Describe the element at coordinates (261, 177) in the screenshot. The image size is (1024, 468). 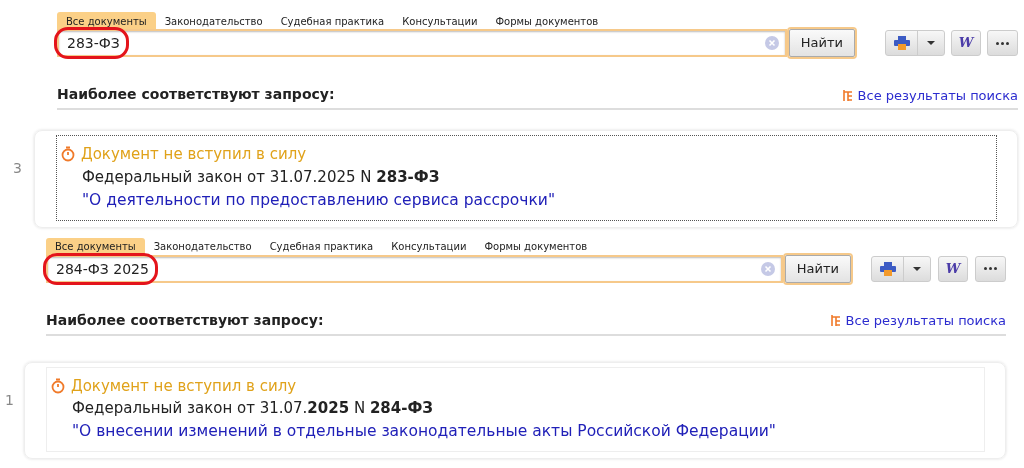
I see `document-description: Федеральный закон от 31.07.2025 N 283-ФЗ` at that location.